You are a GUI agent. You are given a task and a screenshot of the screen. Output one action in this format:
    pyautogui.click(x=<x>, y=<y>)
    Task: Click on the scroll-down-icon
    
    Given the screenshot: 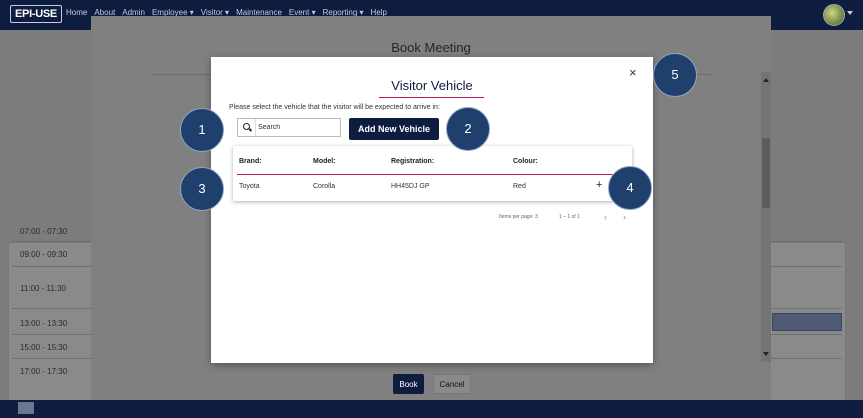 What is the action you would take?
    pyautogui.click(x=766, y=354)
    